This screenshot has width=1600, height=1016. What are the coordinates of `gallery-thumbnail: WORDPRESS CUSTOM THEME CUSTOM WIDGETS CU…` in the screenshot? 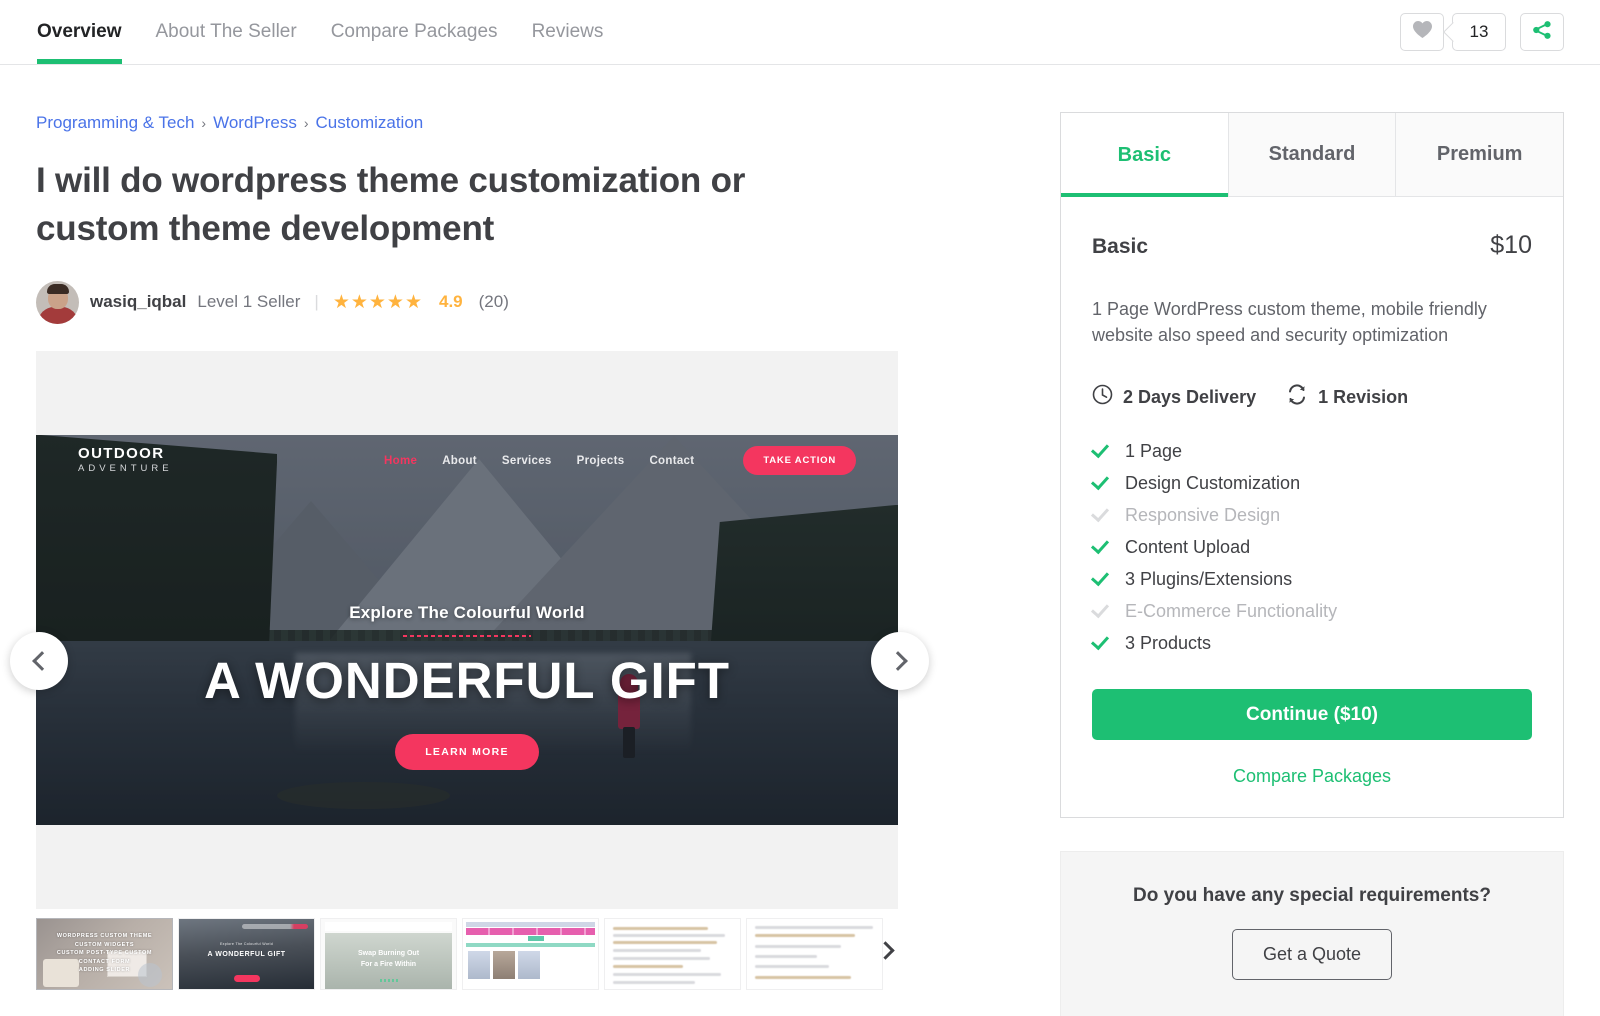 It's located at (104, 953).